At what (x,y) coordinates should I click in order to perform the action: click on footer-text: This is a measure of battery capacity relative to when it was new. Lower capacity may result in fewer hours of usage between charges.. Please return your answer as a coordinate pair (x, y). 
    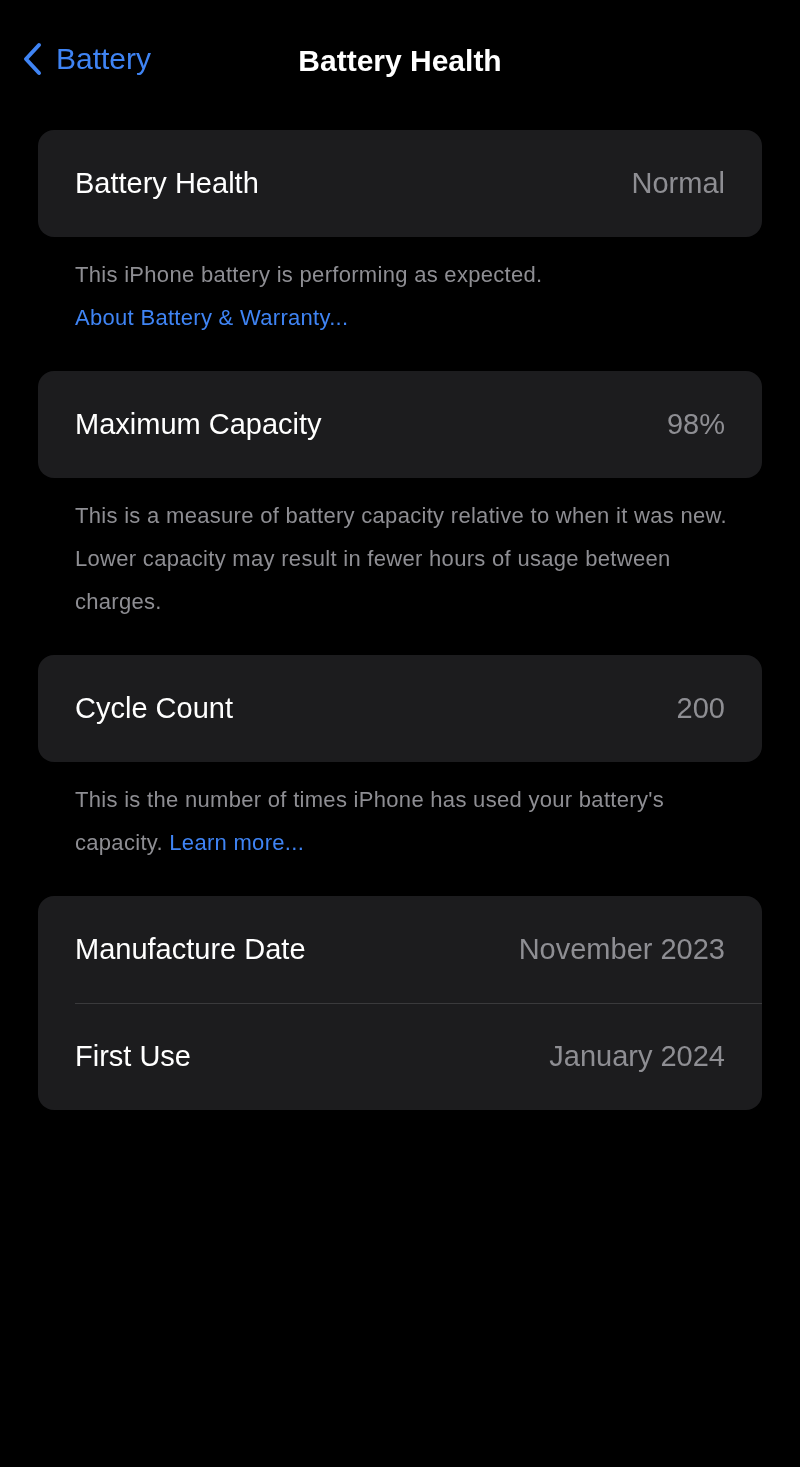
    Looking at the image, I should click on (401, 559).